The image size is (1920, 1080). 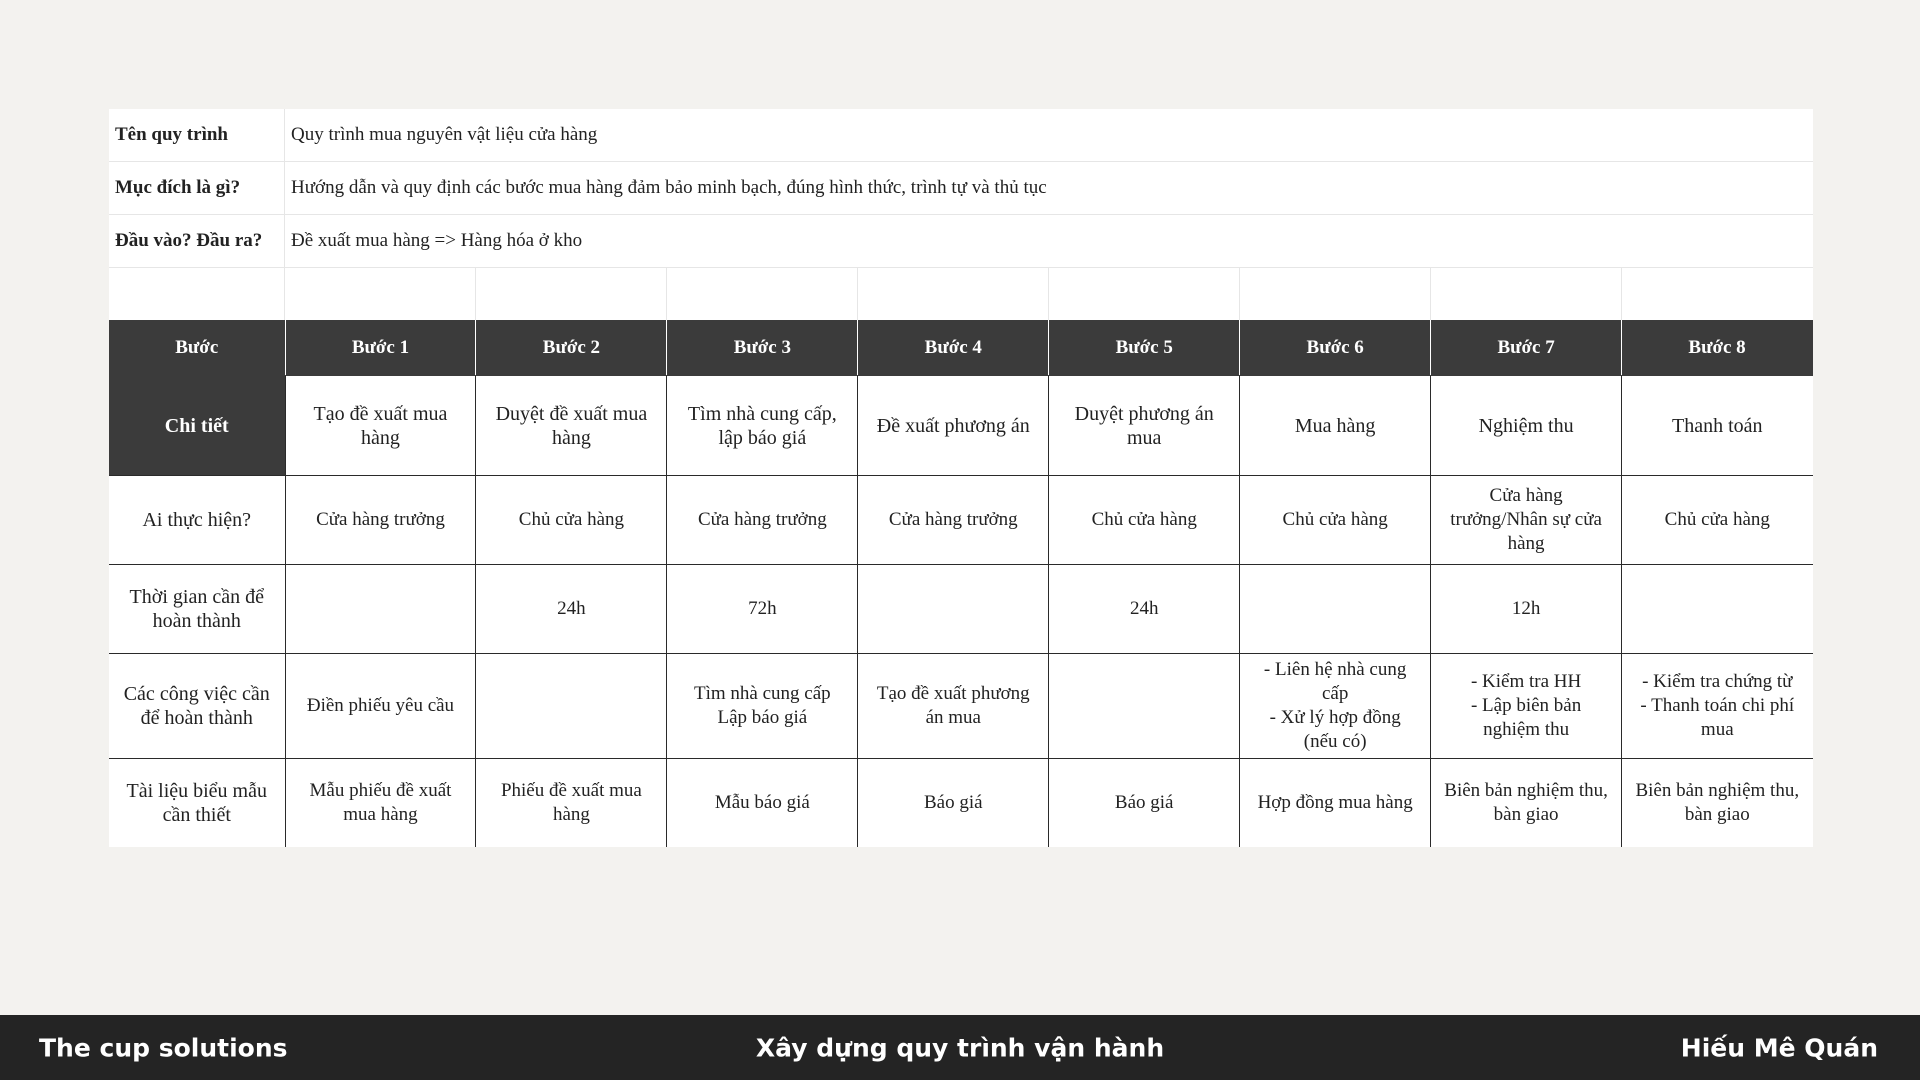 What do you see at coordinates (380, 802) in the screenshot?
I see `table-cell: Mẫu phiếu đề xuất mua hàng` at bounding box center [380, 802].